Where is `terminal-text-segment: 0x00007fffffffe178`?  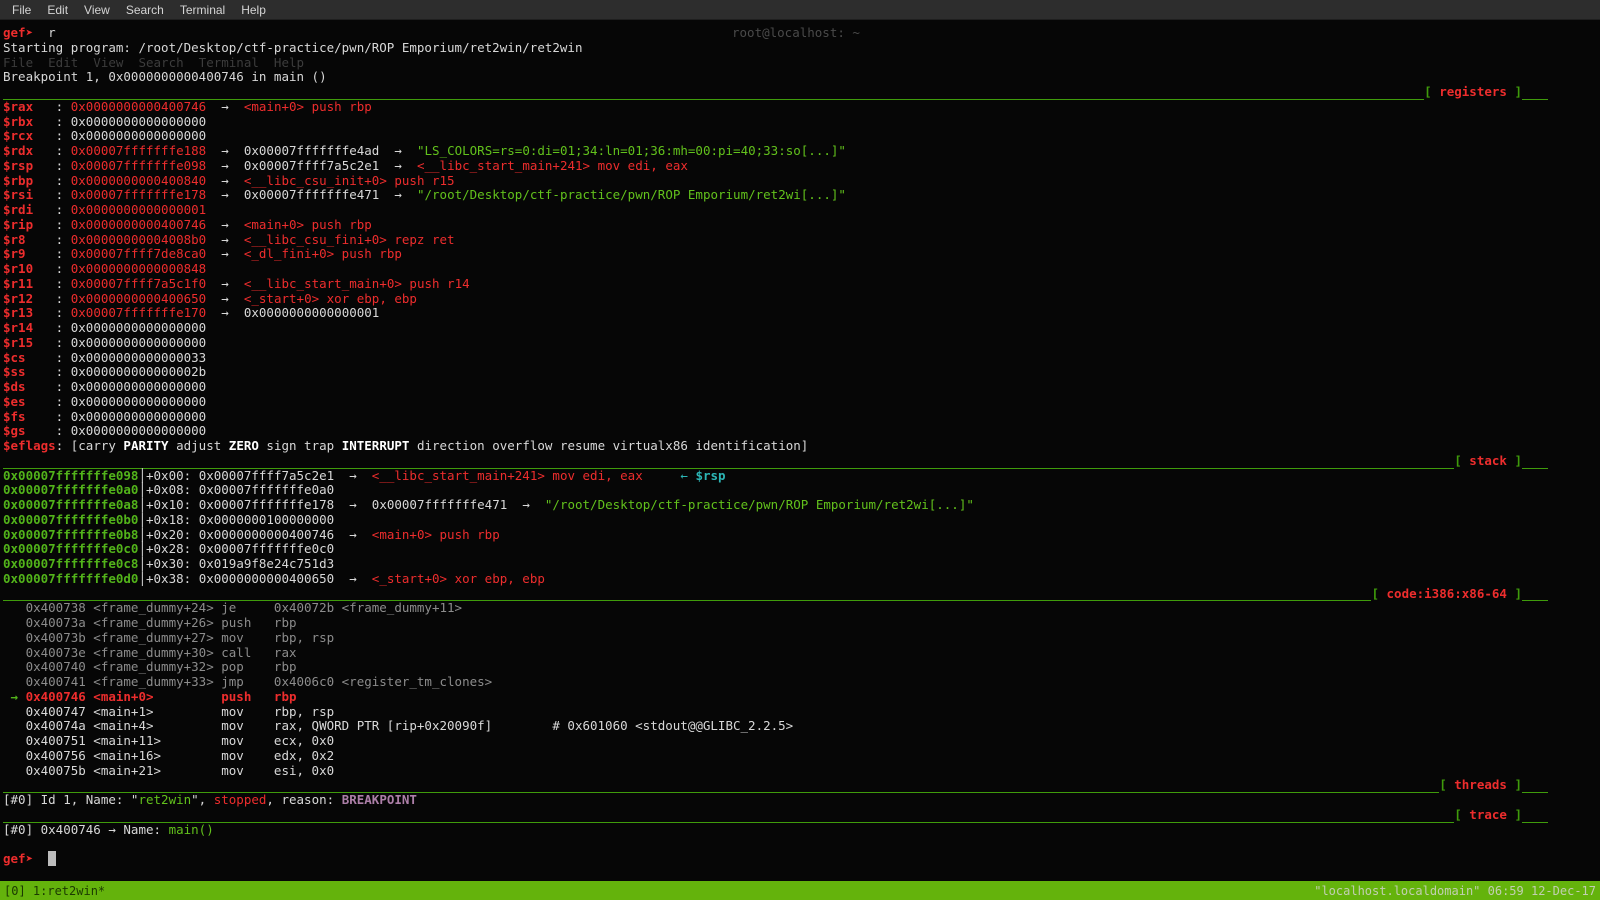
terminal-text-segment: 0x00007fffffffe178 is located at coordinates (138, 195).